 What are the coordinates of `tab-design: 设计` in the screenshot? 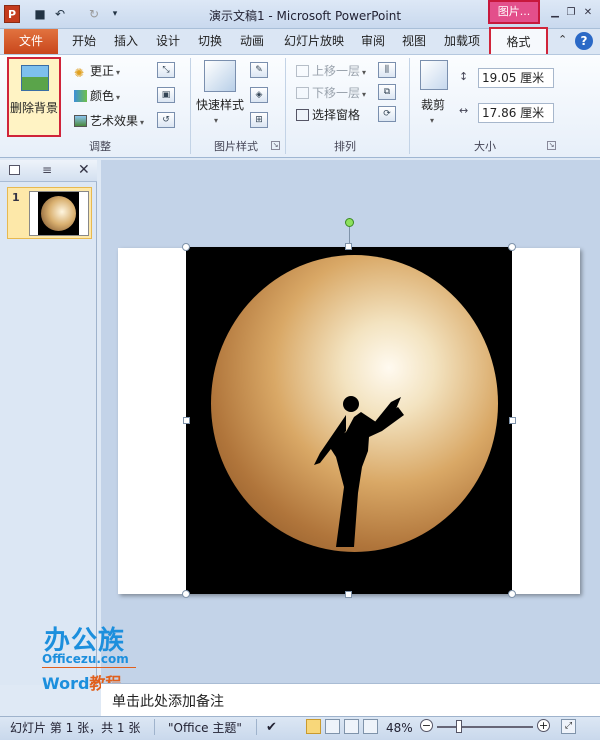 It's located at (168, 41).